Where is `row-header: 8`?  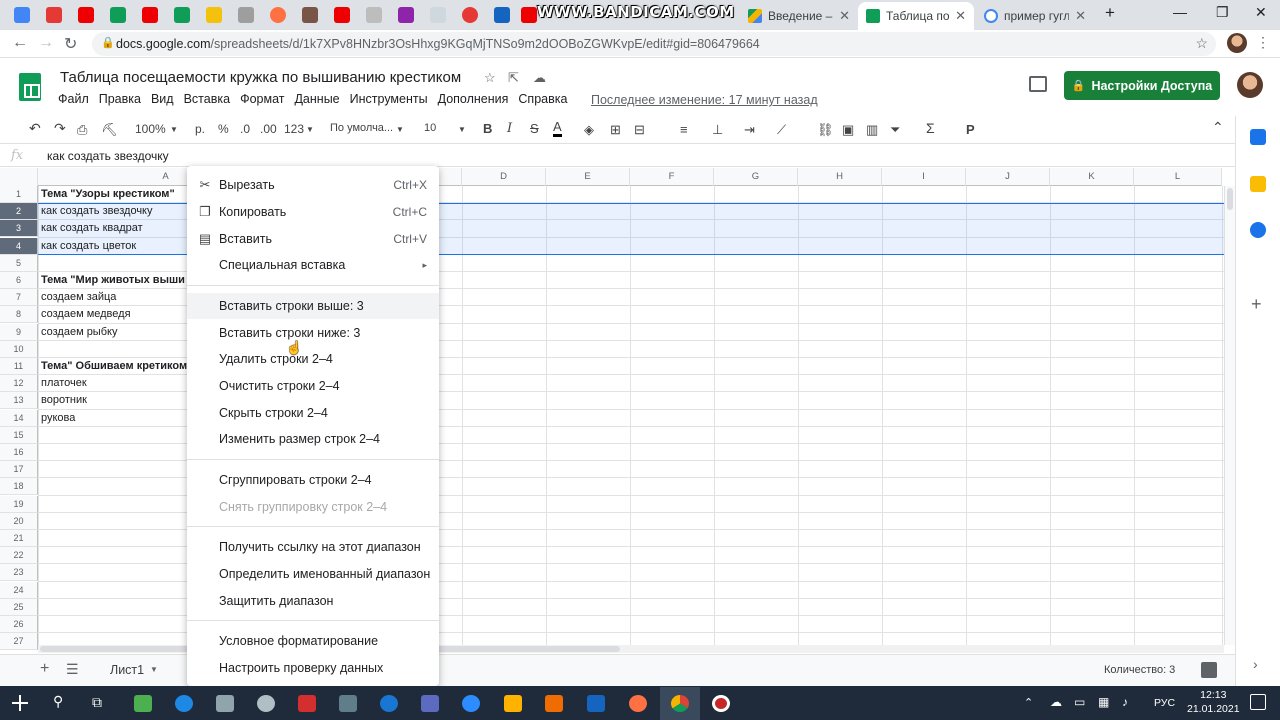 row-header: 8 is located at coordinates (19, 315).